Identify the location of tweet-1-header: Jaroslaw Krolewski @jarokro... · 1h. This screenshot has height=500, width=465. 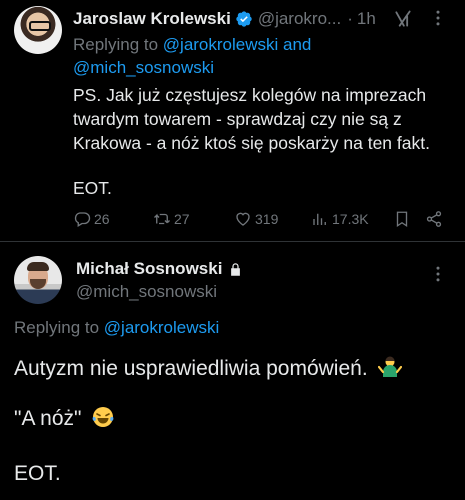
(224, 19).